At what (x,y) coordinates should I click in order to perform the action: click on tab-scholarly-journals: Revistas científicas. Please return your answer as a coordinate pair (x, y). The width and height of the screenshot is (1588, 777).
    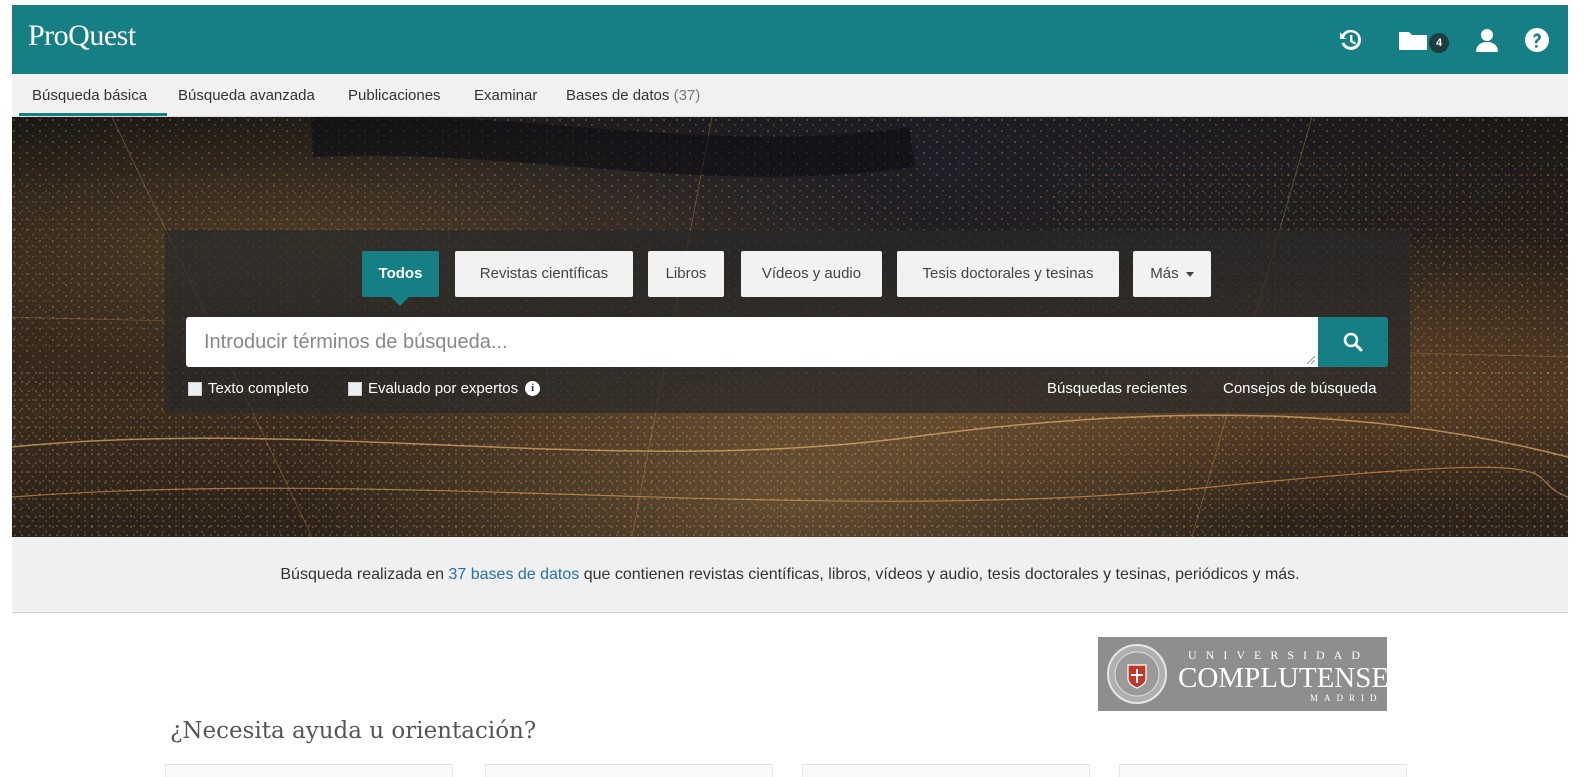
    Looking at the image, I should click on (544, 274).